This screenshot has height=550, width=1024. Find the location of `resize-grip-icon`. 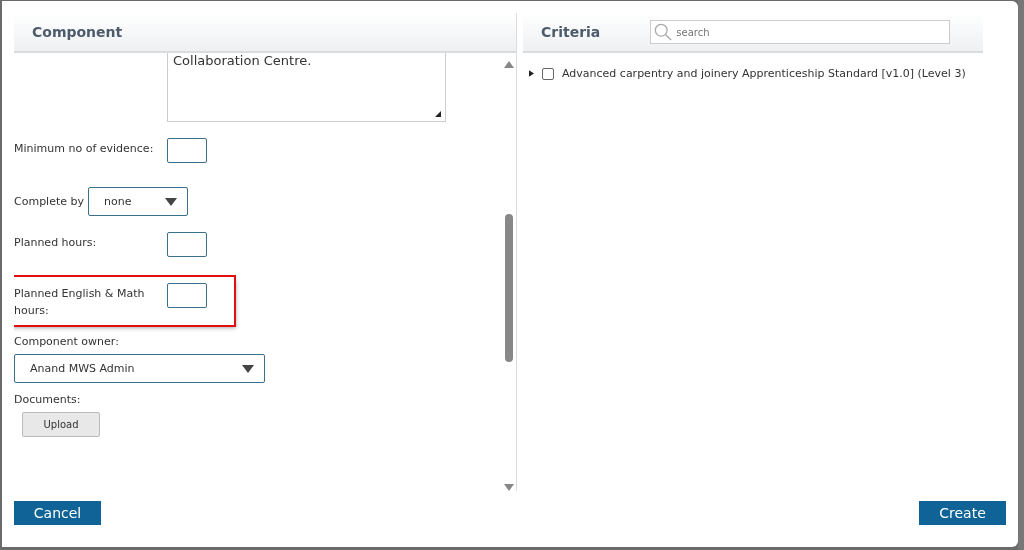

resize-grip-icon is located at coordinates (438, 114).